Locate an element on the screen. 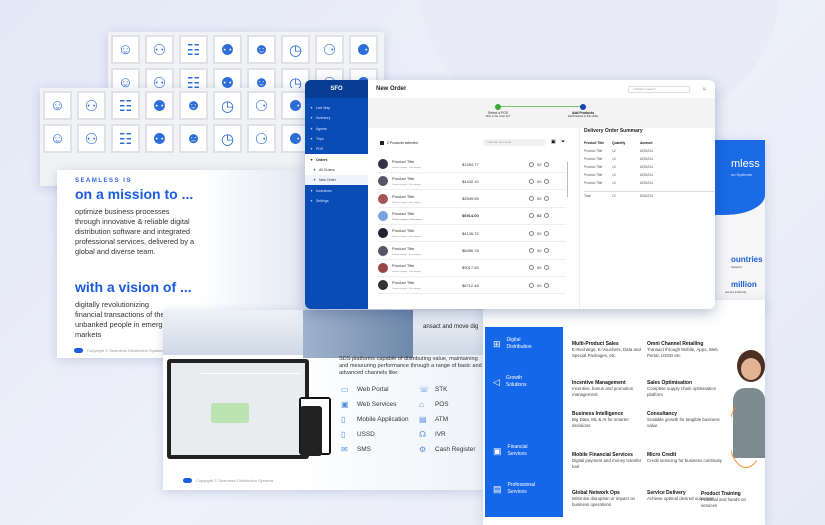 Image resolution: width=825 pixels, height=525 pixels. sidebar-item-settings: ✦ Settings is located at coordinates (336, 201).